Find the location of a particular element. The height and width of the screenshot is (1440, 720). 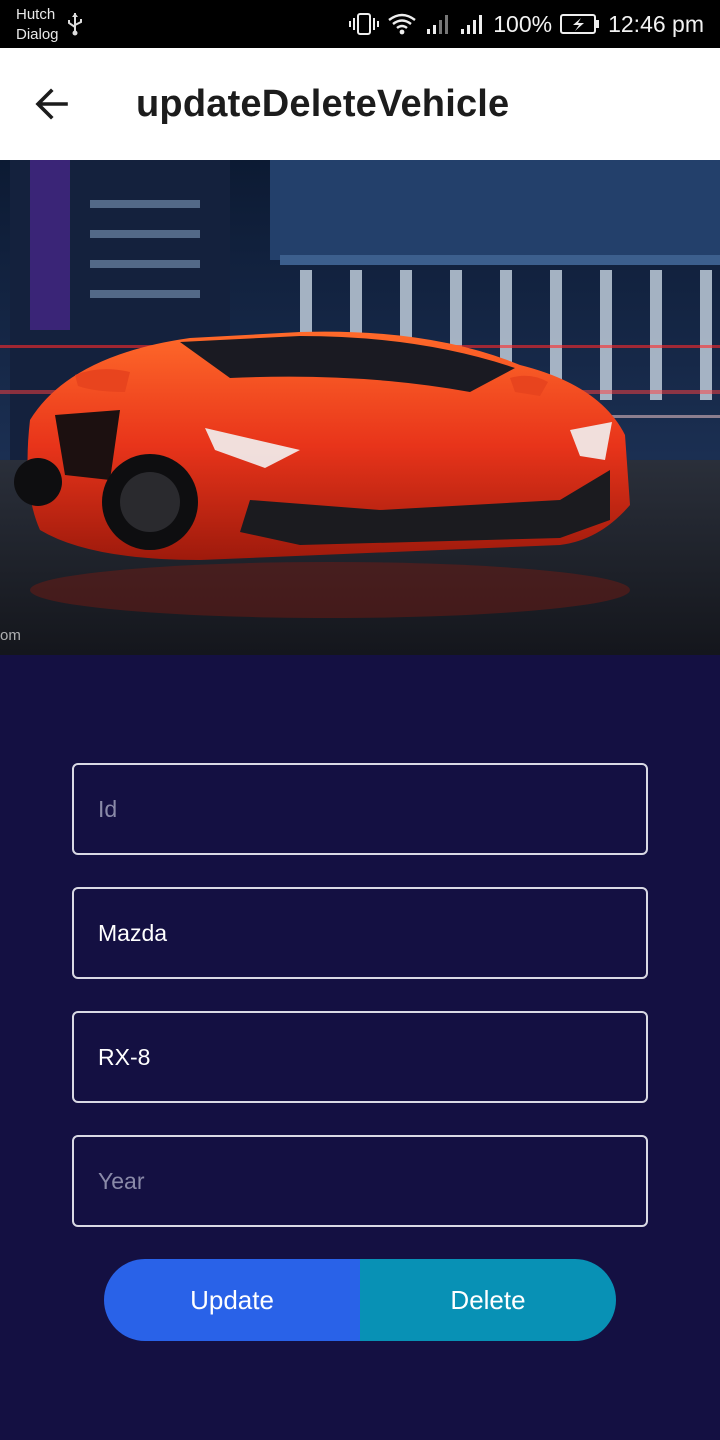

id-field is located at coordinates (360, 809).